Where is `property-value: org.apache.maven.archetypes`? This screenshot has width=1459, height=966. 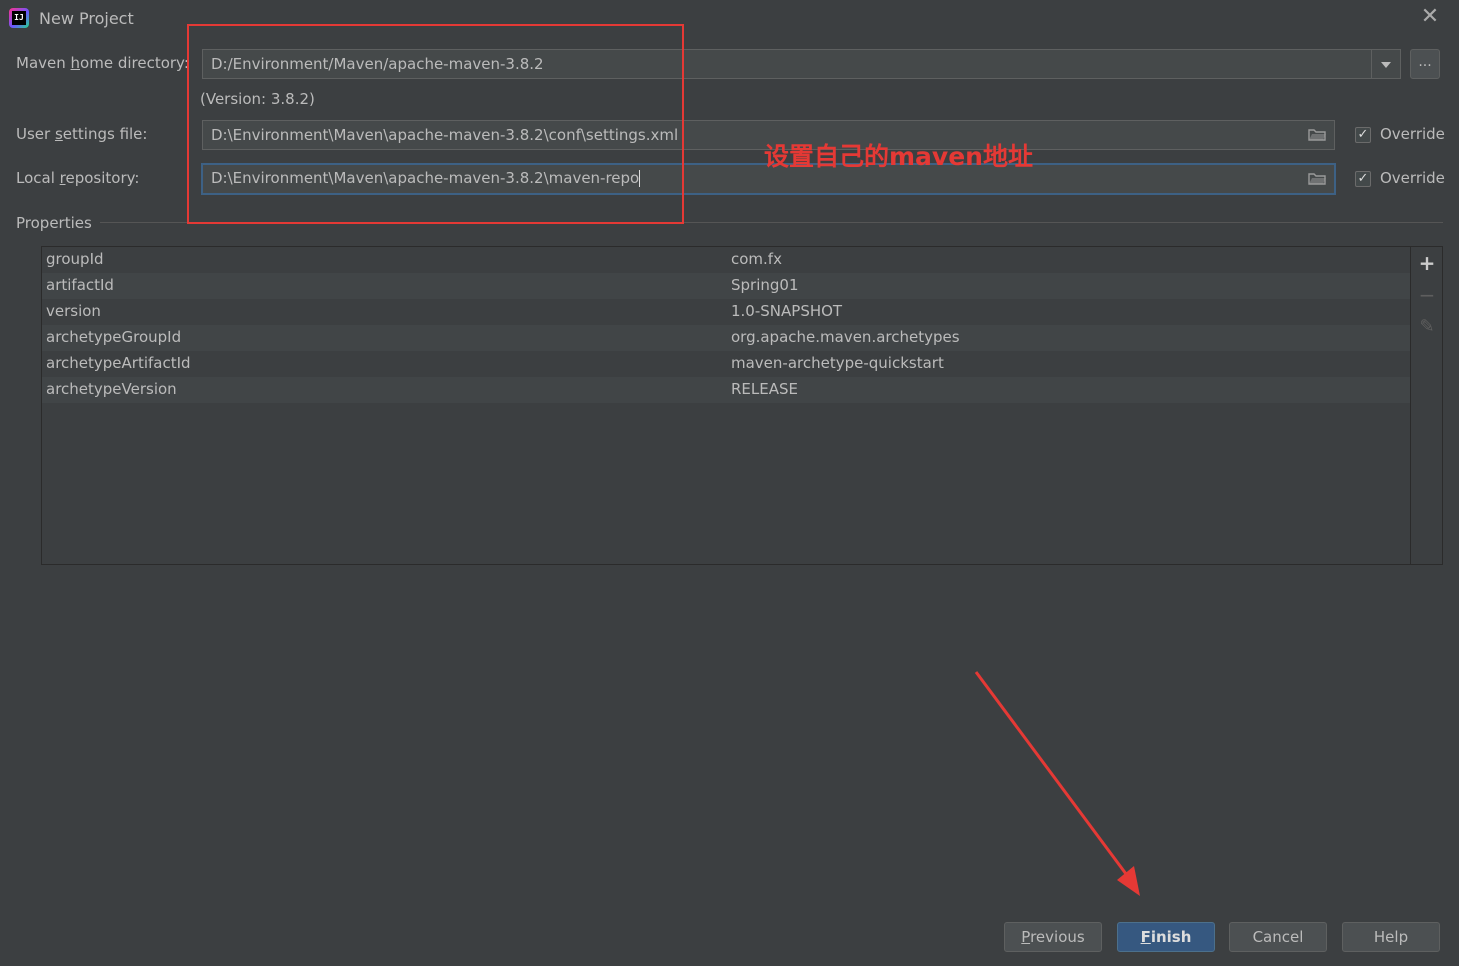
property-value: org.apache.maven.archetypes is located at coordinates (845, 337).